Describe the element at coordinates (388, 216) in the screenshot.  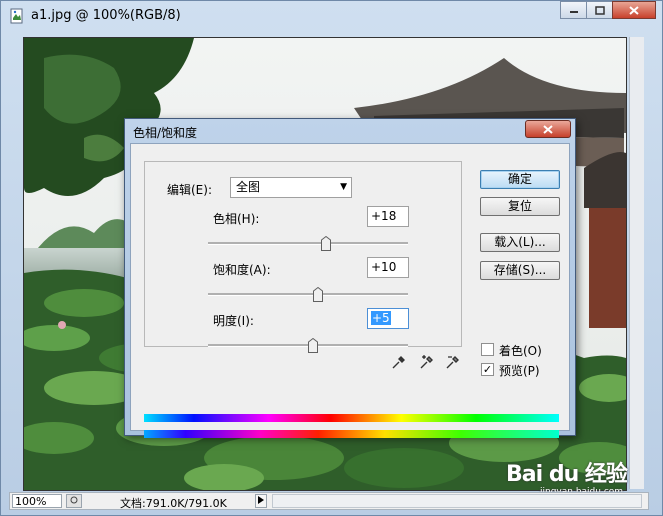
I see `hue-input: +18` at that location.